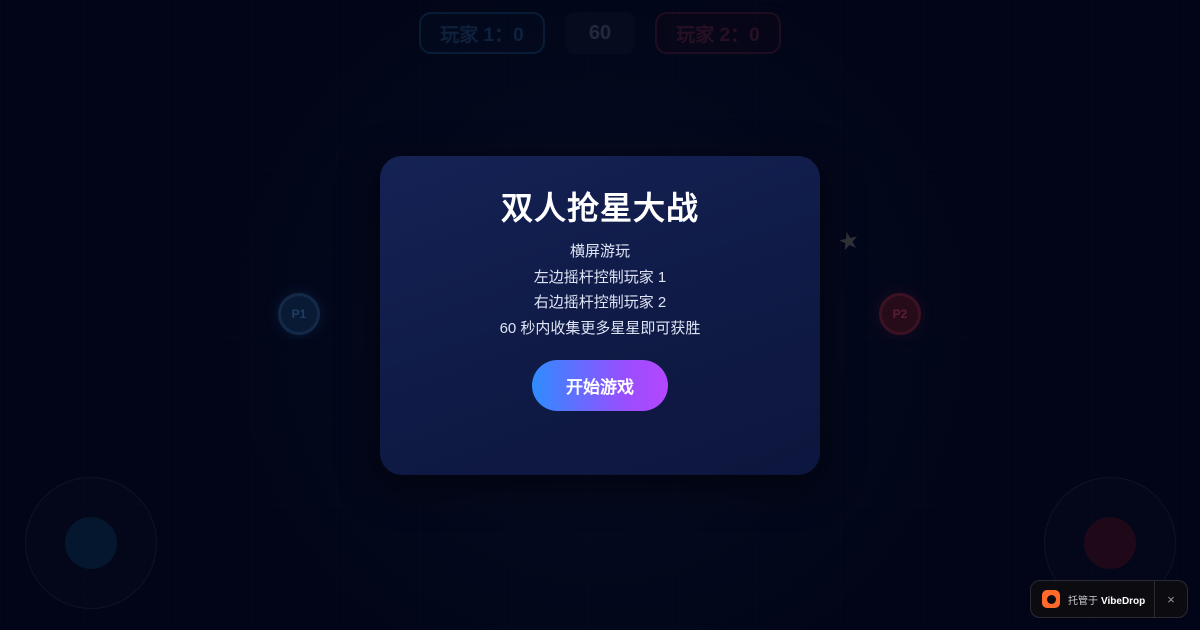 This screenshot has width=1200, height=630. What do you see at coordinates (600, 328) in the screenshot?
I see `instruction-line: 60 秒内收集更多星星即可获胜` at bounding box center [600, 328].